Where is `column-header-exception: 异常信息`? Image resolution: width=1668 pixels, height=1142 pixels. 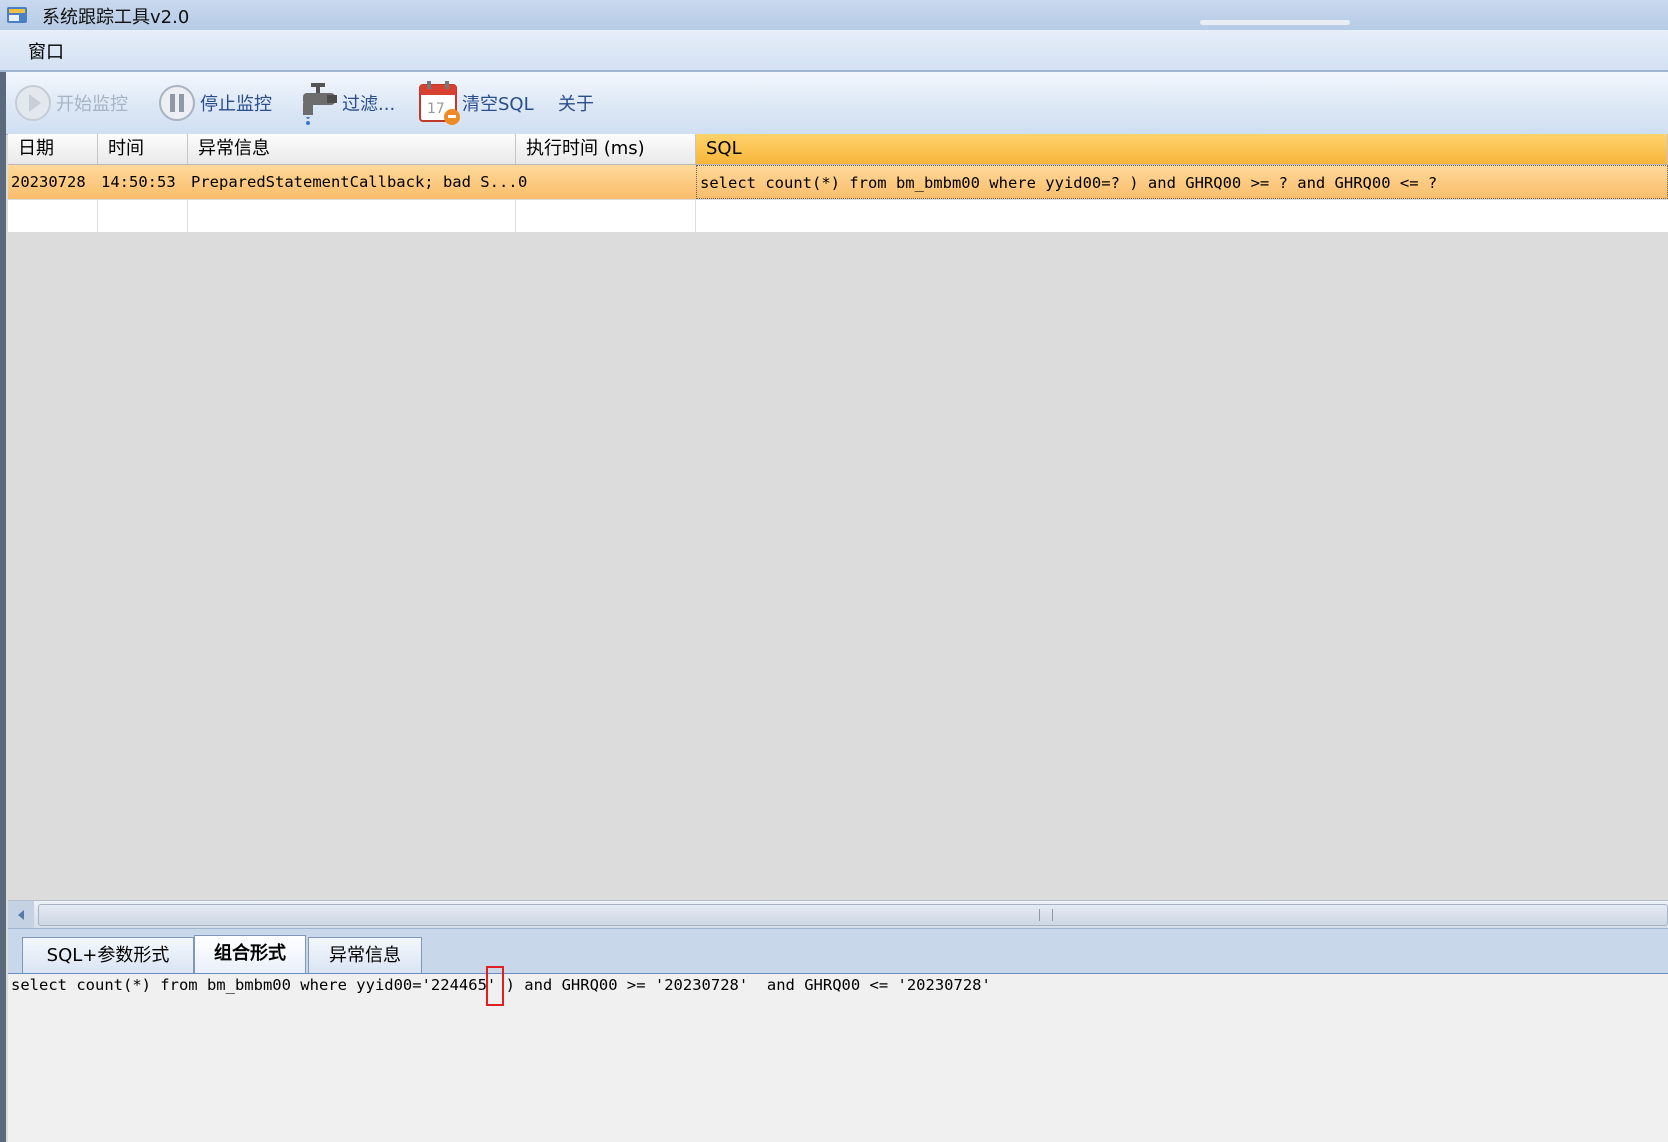 column-header-exception: 异常信息 is located at coordinates (352, 149).